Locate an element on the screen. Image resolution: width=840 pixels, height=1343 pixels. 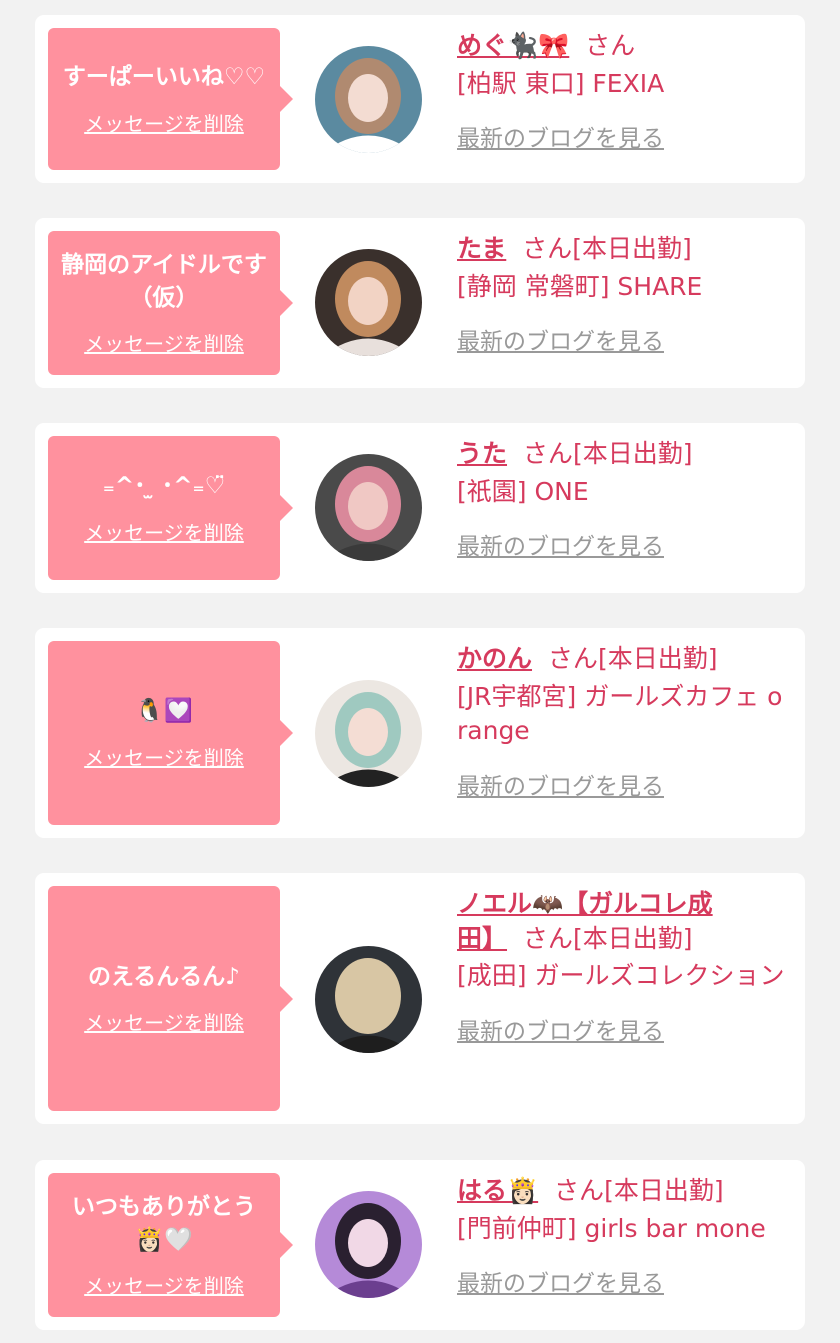
message-bubble: 静岡のアイドルです（仮） メッセージを削除 is located at coordinates (170, 303).